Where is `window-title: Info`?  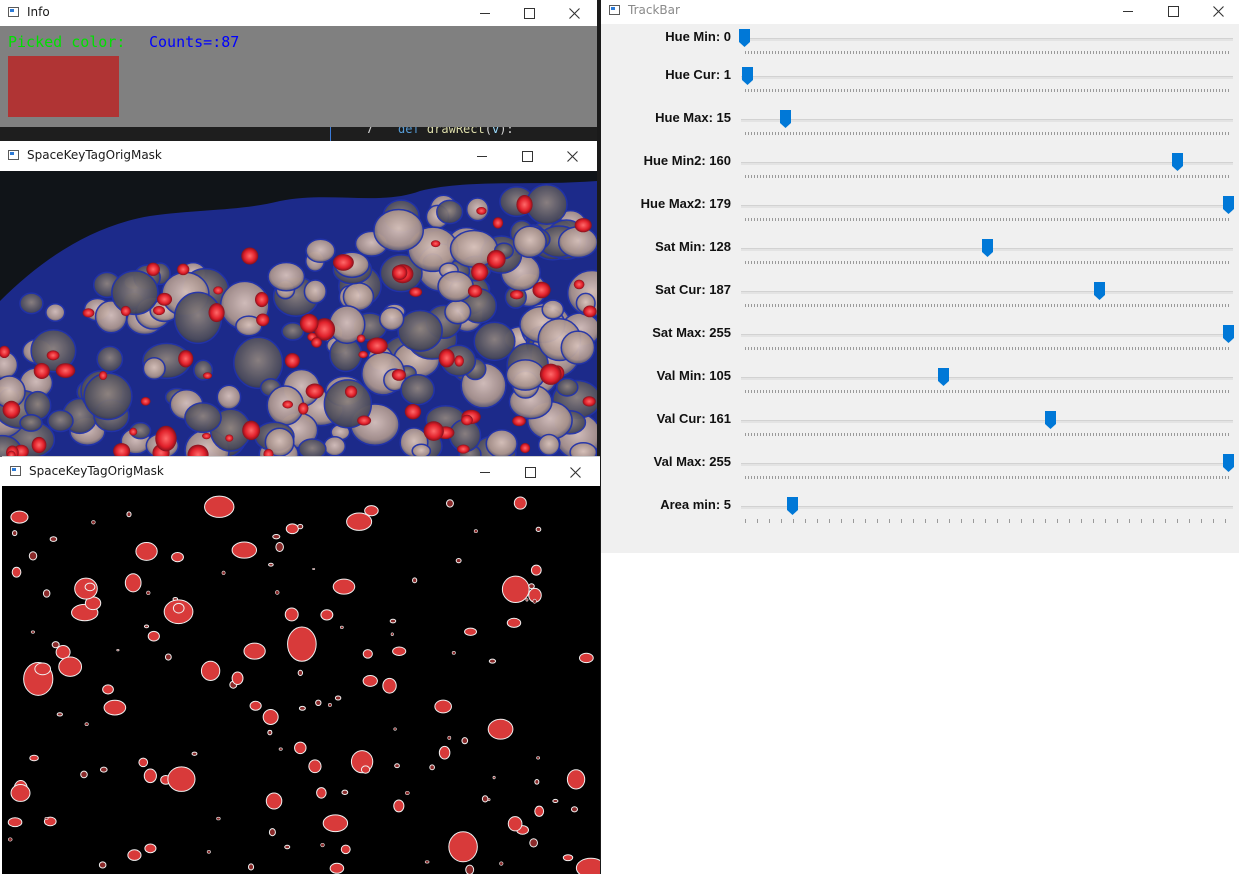
window-title: Info is located at coordinates (38, 12).